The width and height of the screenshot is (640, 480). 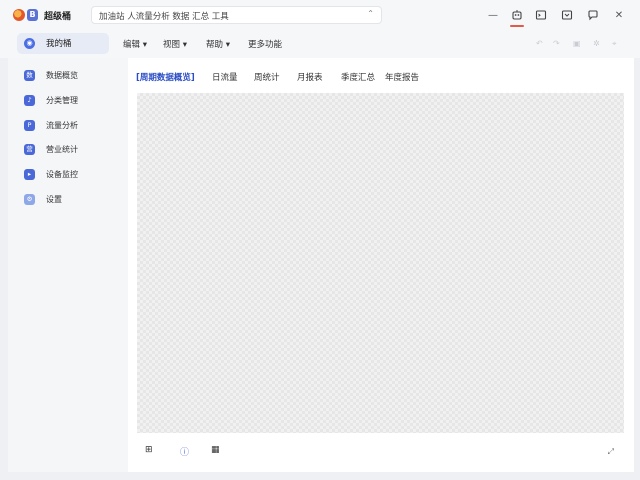 I want to click on sidebar-item-label: 分类管理, so click(x=62, y=100).